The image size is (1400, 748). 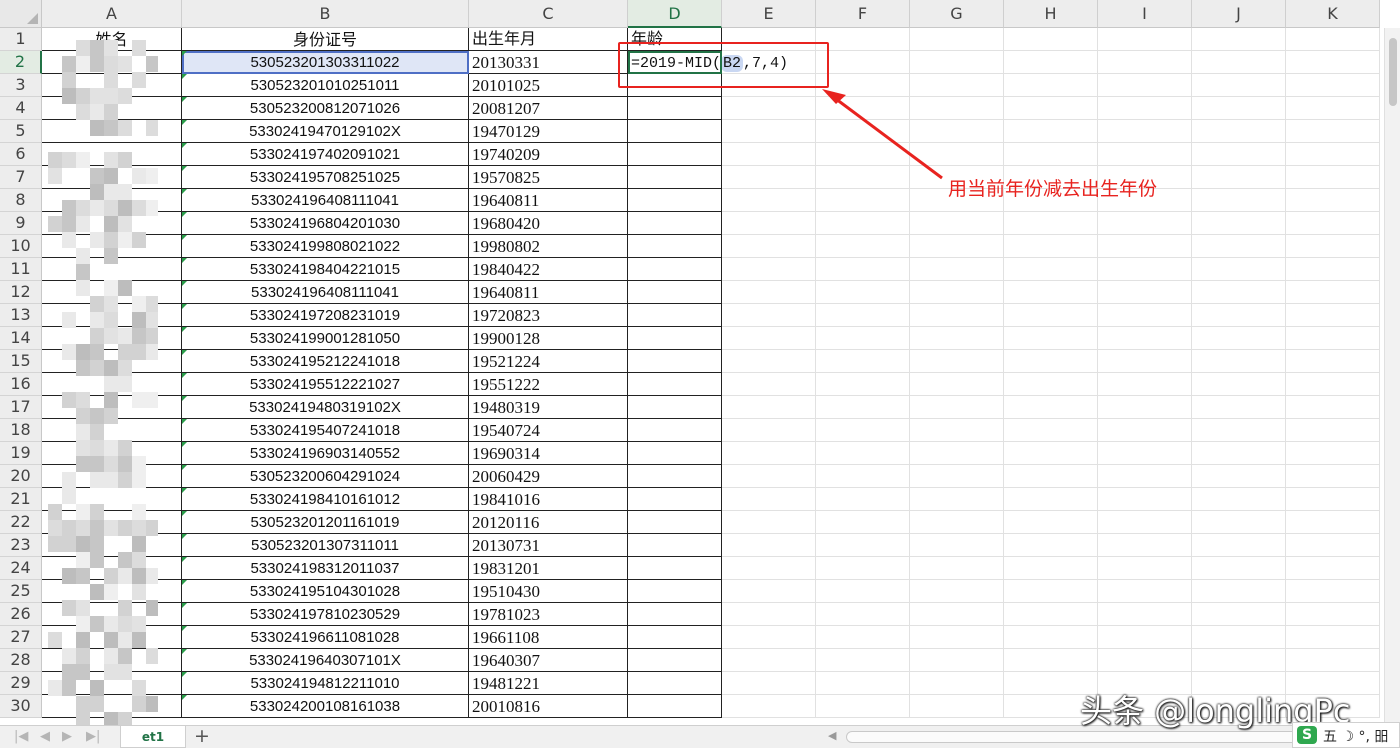 I want to click on next-sheet-icon: ▶, so click(x=67, y=736).